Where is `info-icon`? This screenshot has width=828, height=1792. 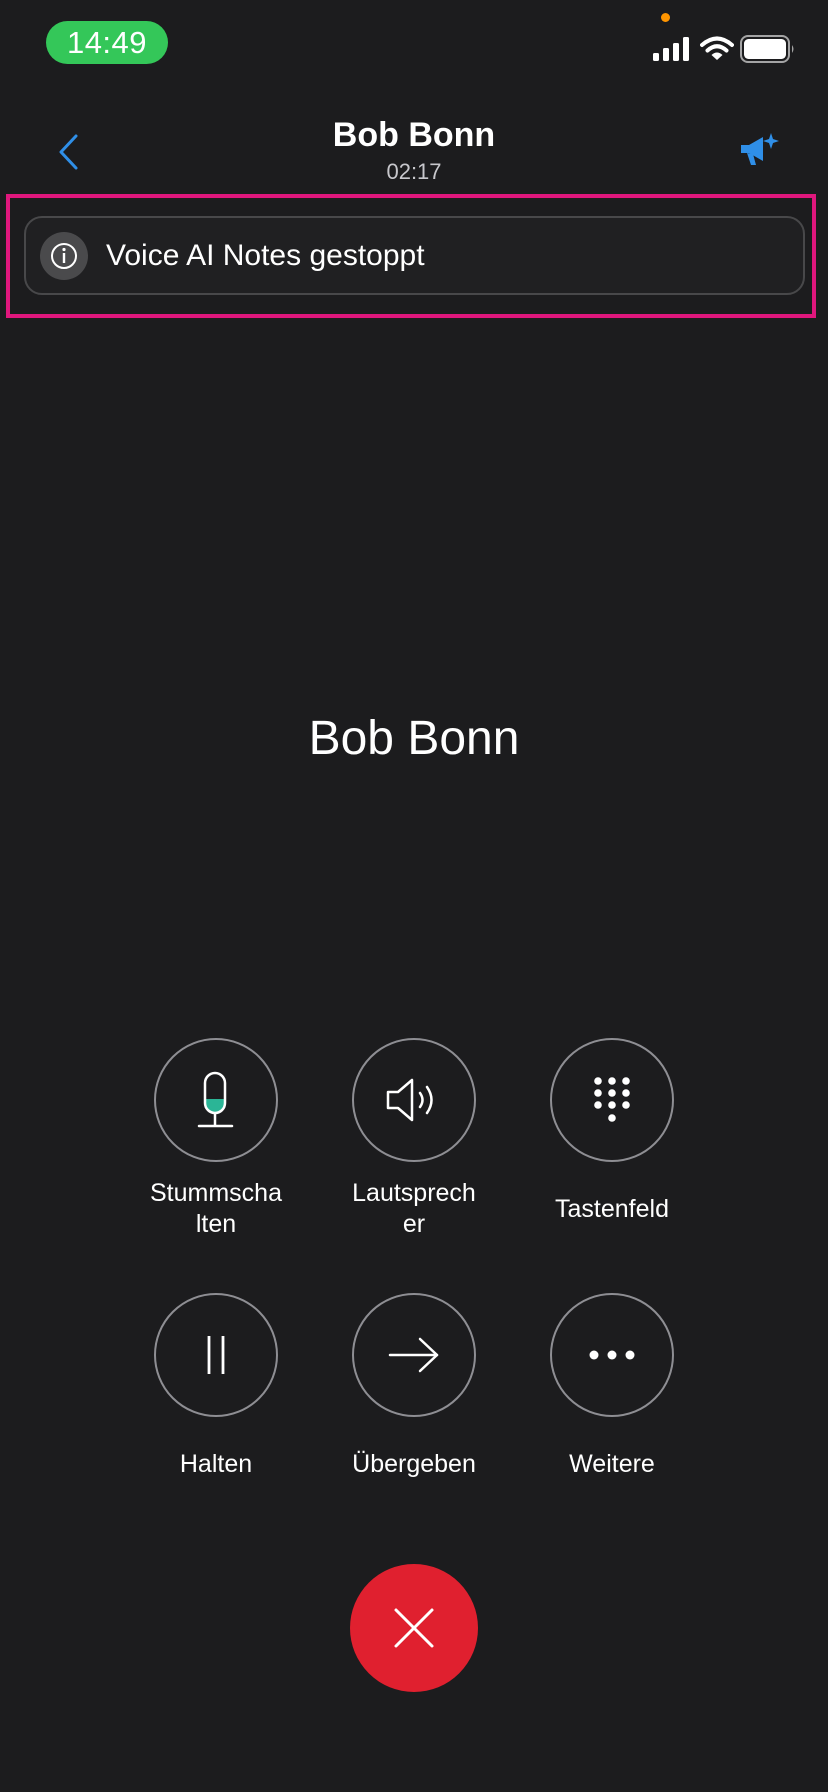 info-icon is located at coordinates (64, 255).